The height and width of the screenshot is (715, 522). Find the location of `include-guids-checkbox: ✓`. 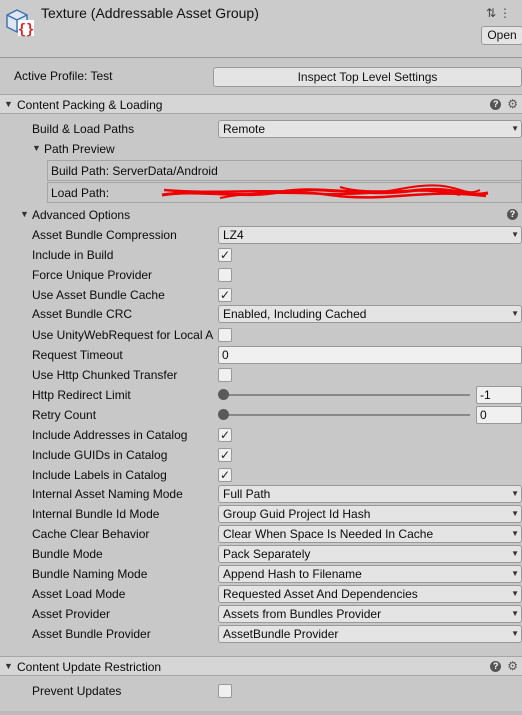

include-guids-checkbox: ✓ is located at coordinates (225, 455).